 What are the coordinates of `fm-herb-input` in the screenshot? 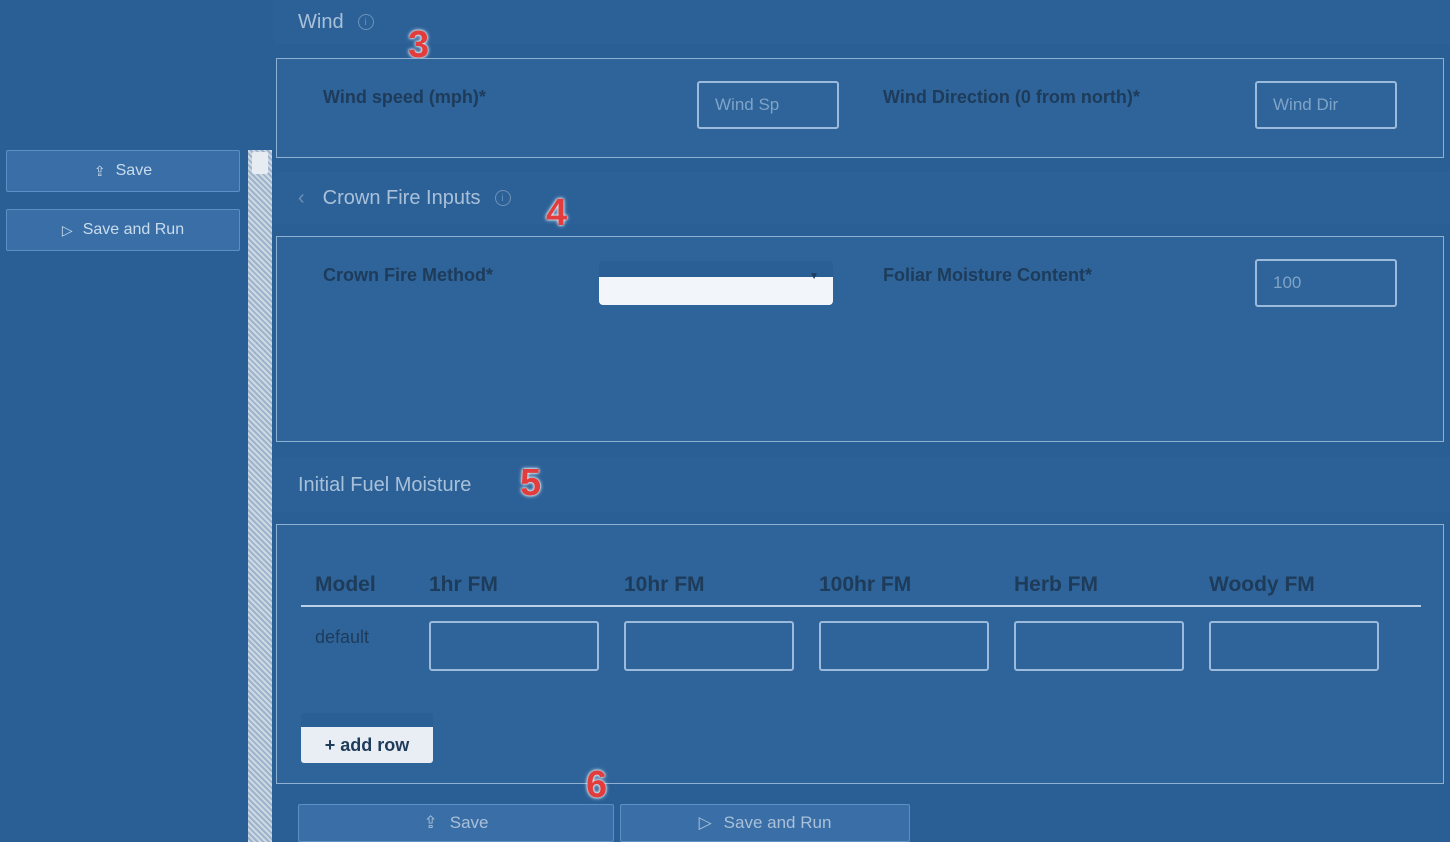 It's located at (1099, 646).